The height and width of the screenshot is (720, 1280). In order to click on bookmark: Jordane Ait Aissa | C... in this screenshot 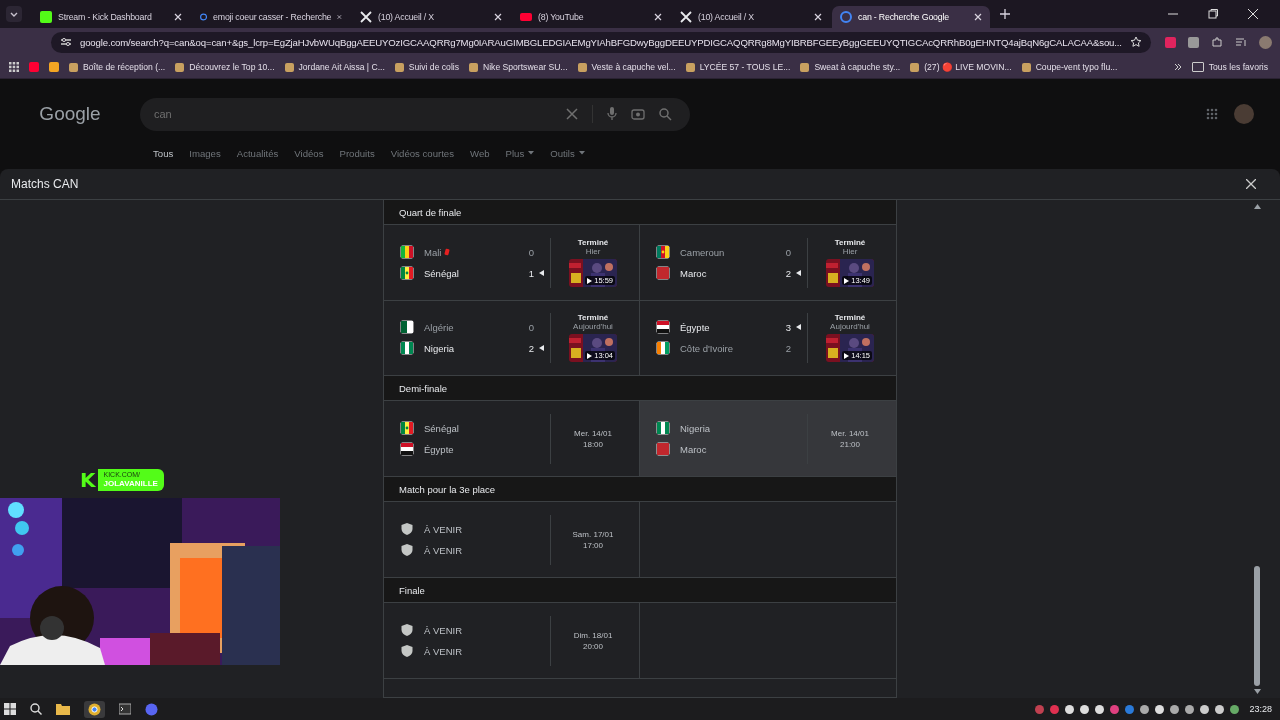, I will do `click(334, 67)`.